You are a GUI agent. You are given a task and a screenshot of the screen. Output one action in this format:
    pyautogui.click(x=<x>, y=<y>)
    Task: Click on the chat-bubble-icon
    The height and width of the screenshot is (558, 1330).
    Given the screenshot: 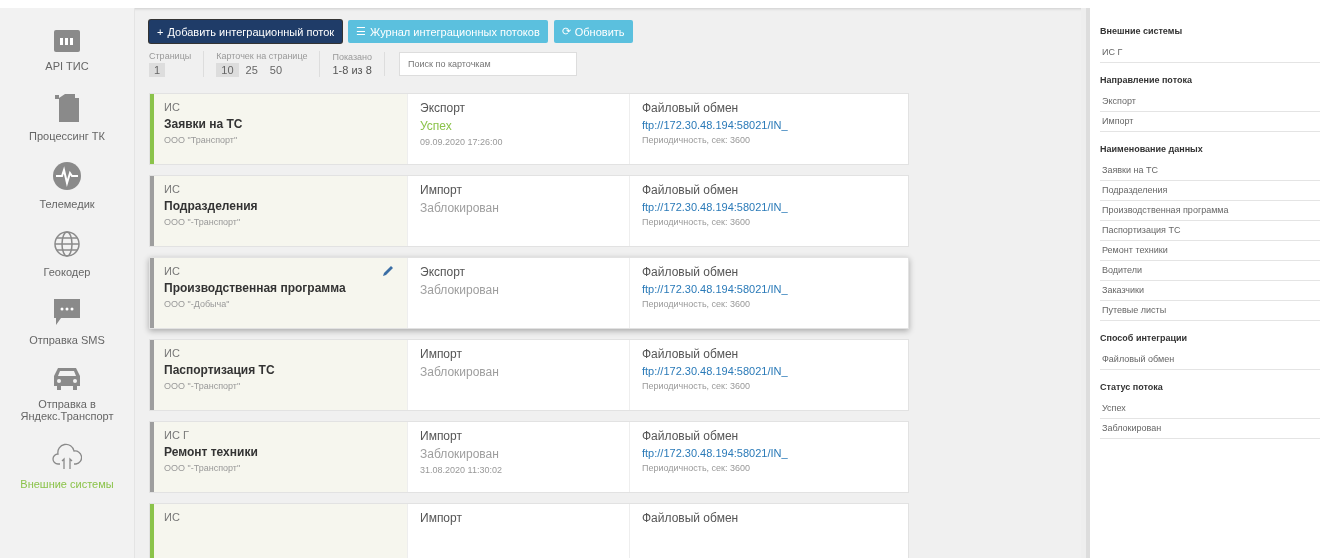 What is the action you would take?
    pyautogui.click(x=67, y=312)
    